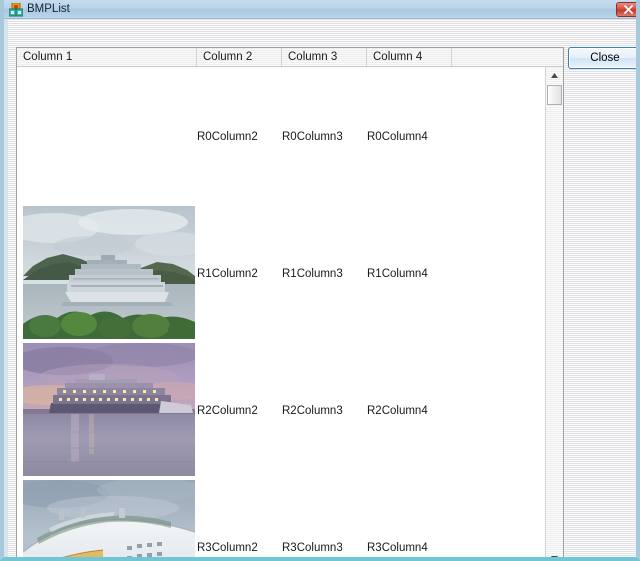 Image resolution: width=640 pixels, height=561 pixels. I want to click on title-bar: BMPList, so click(320, 9).